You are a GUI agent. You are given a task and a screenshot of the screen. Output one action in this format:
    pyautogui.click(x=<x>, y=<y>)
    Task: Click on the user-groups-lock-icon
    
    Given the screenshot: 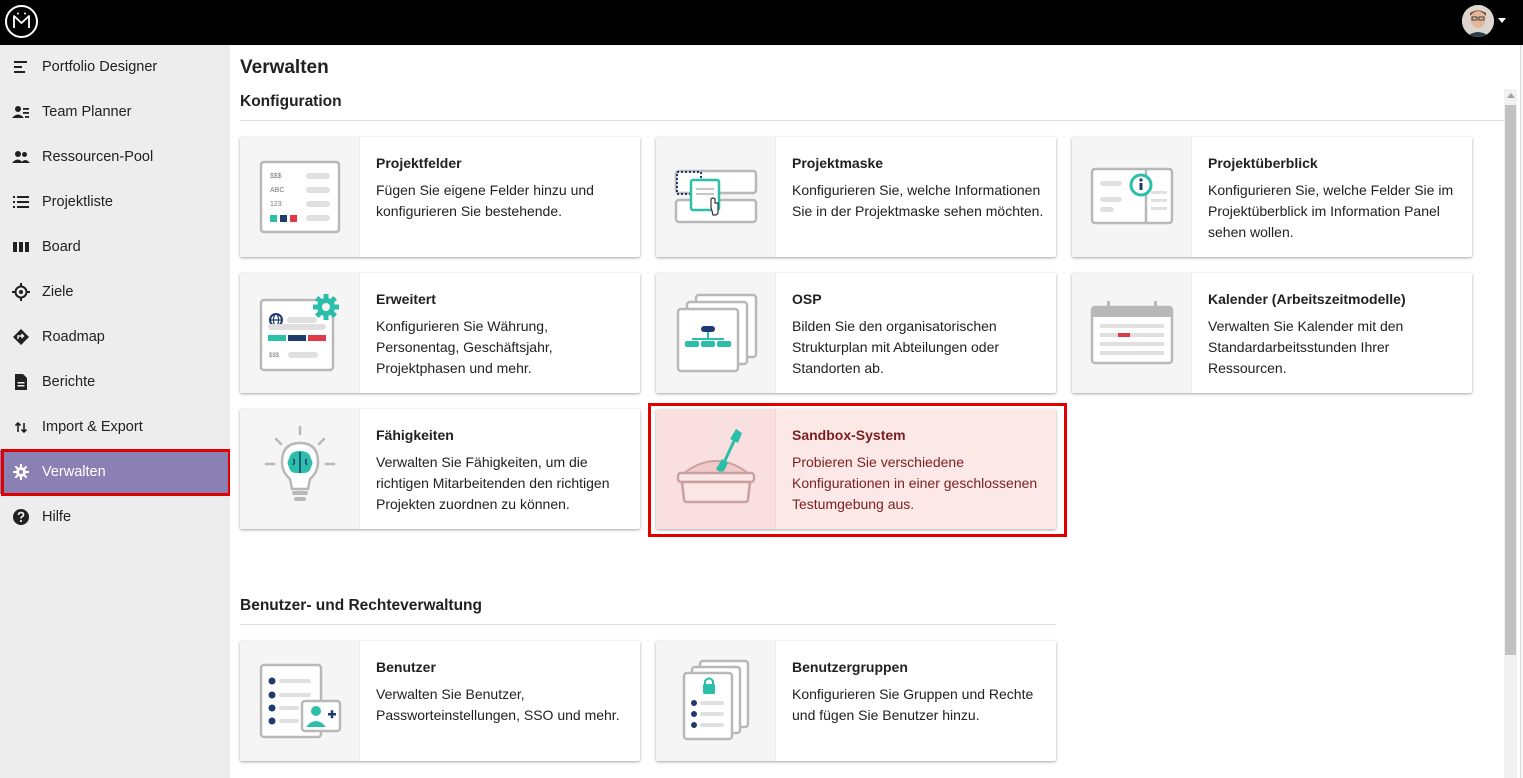 What is the action you would take?
    pyautogui.click(x=716, y=701)
    